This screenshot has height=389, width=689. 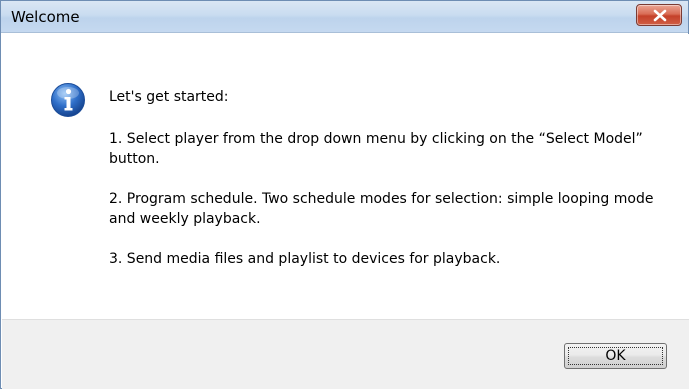 I want to click on window-title: Welcome, so click(x=45, y=17).